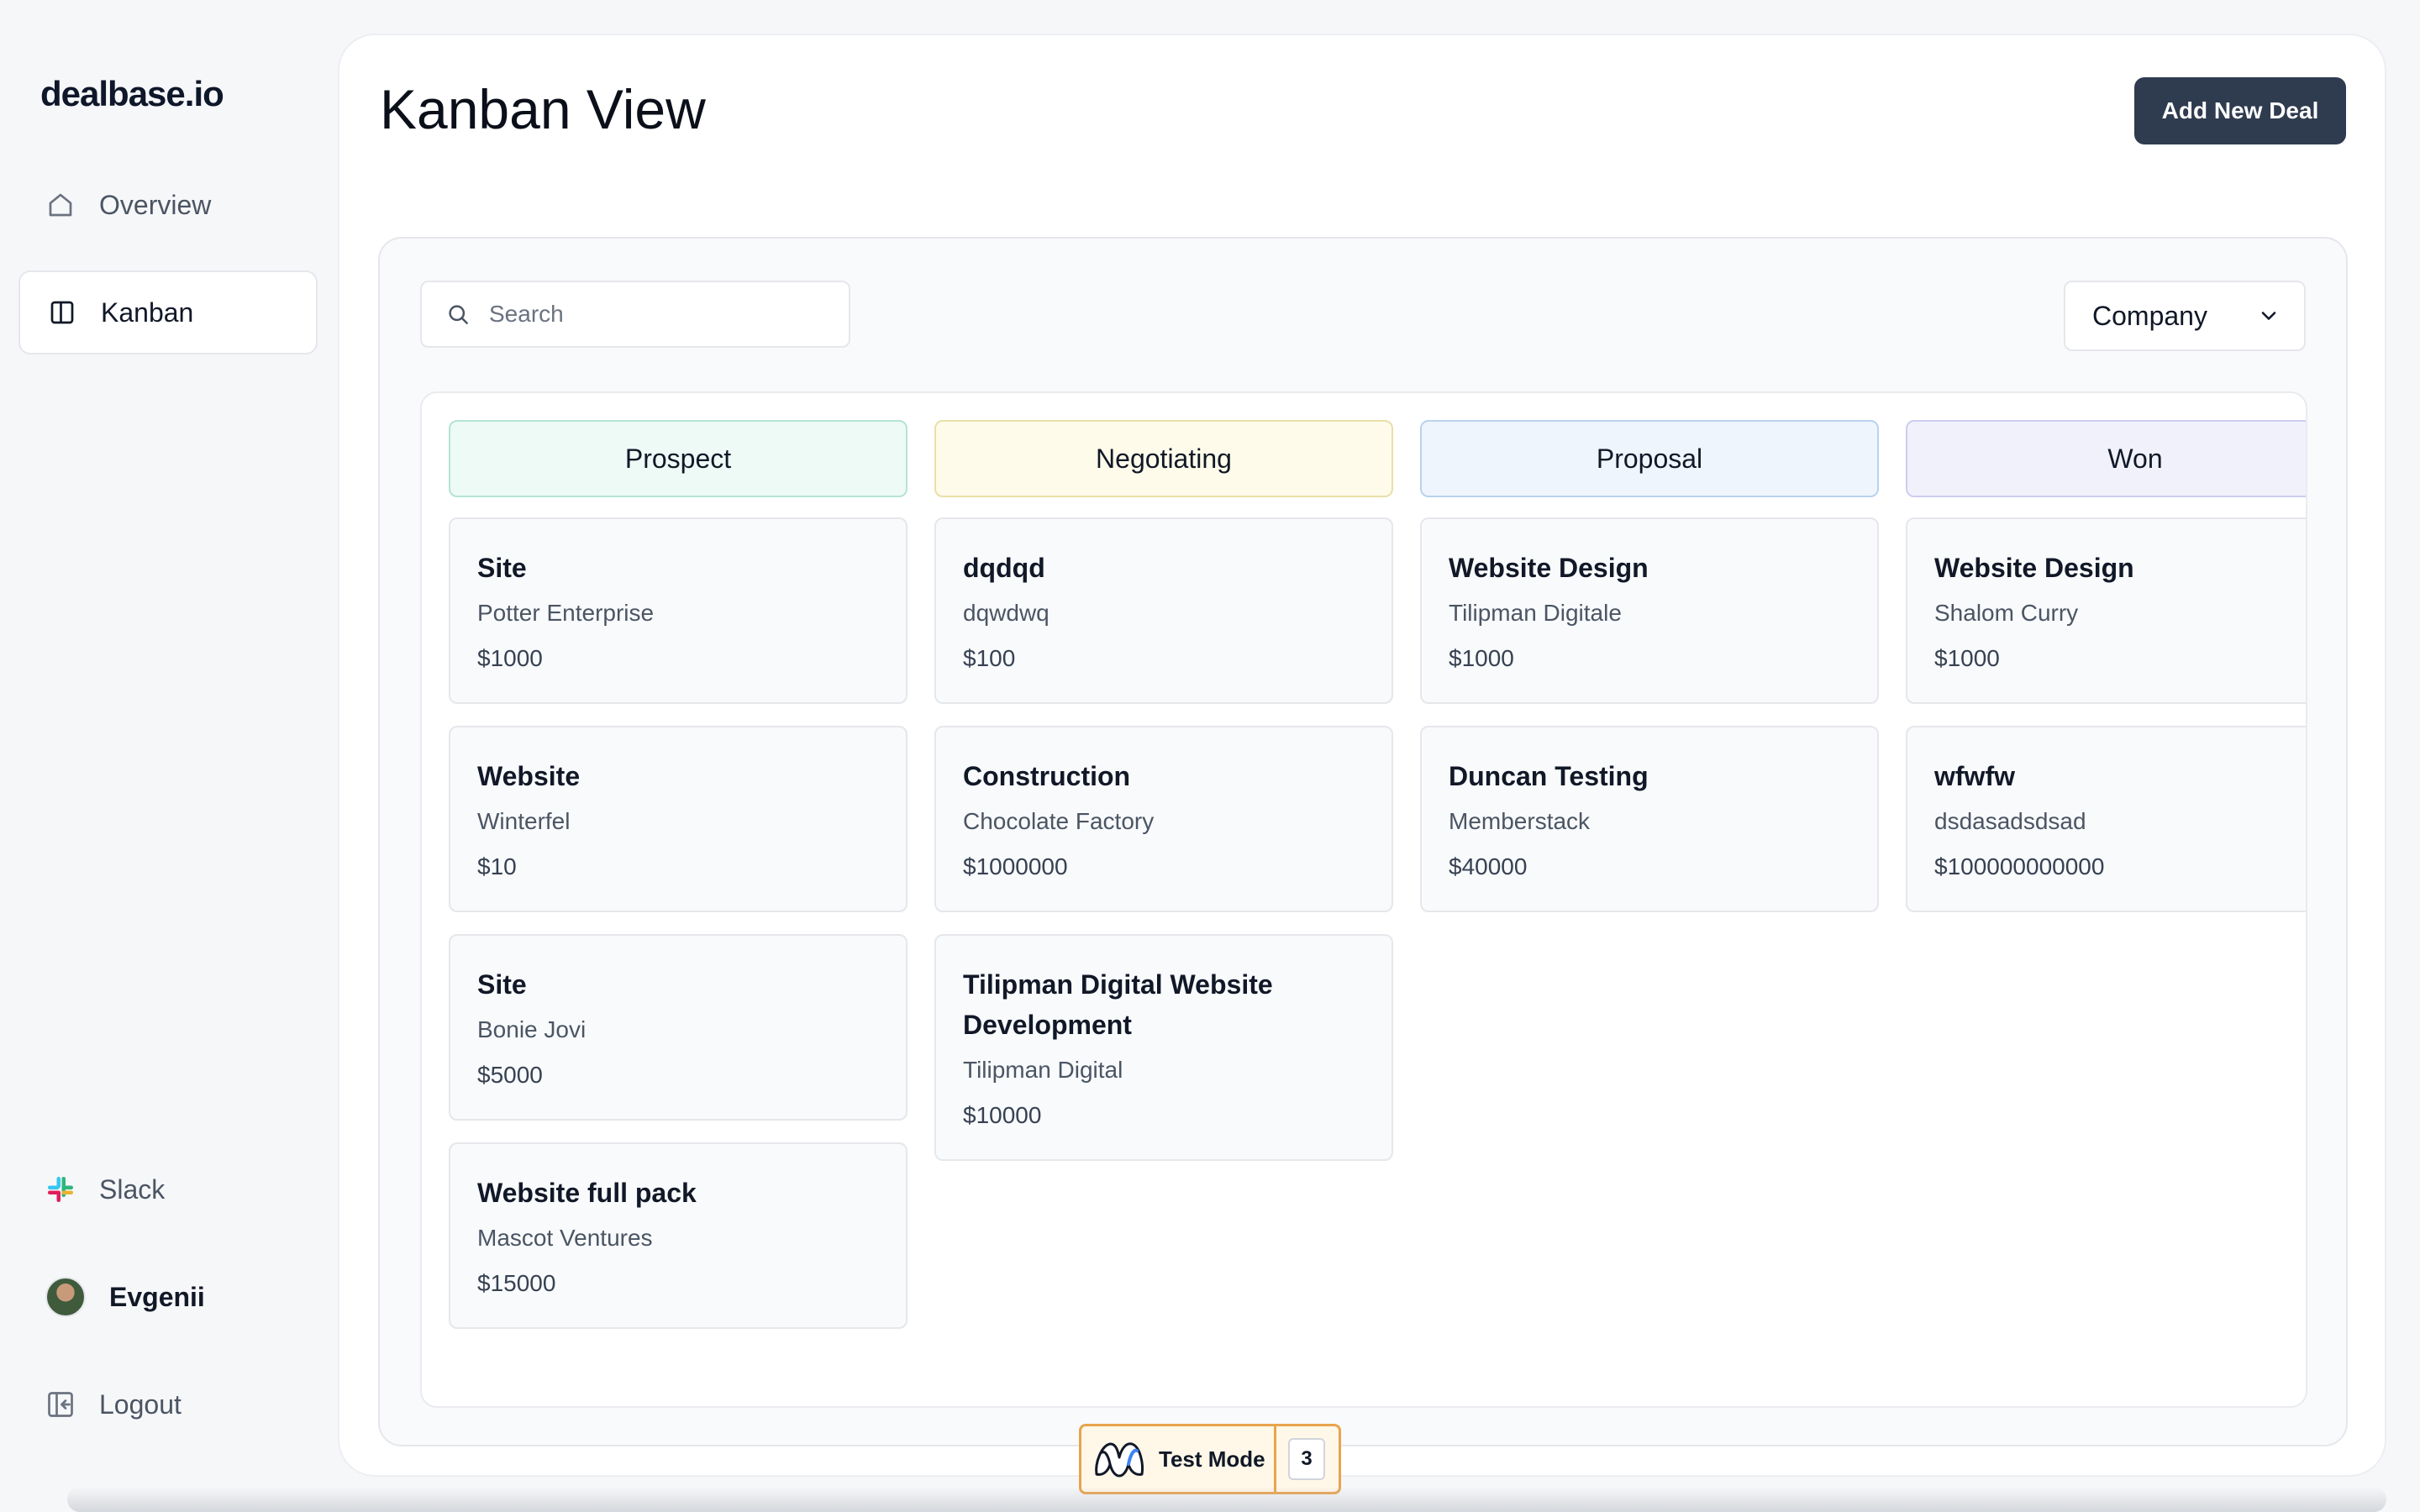 Image resolution: width=2420 pixels, height=1512 pixels. Describe the element at coordinates (60, 1404) in the screenshot. I see `logout-icon` at that location.